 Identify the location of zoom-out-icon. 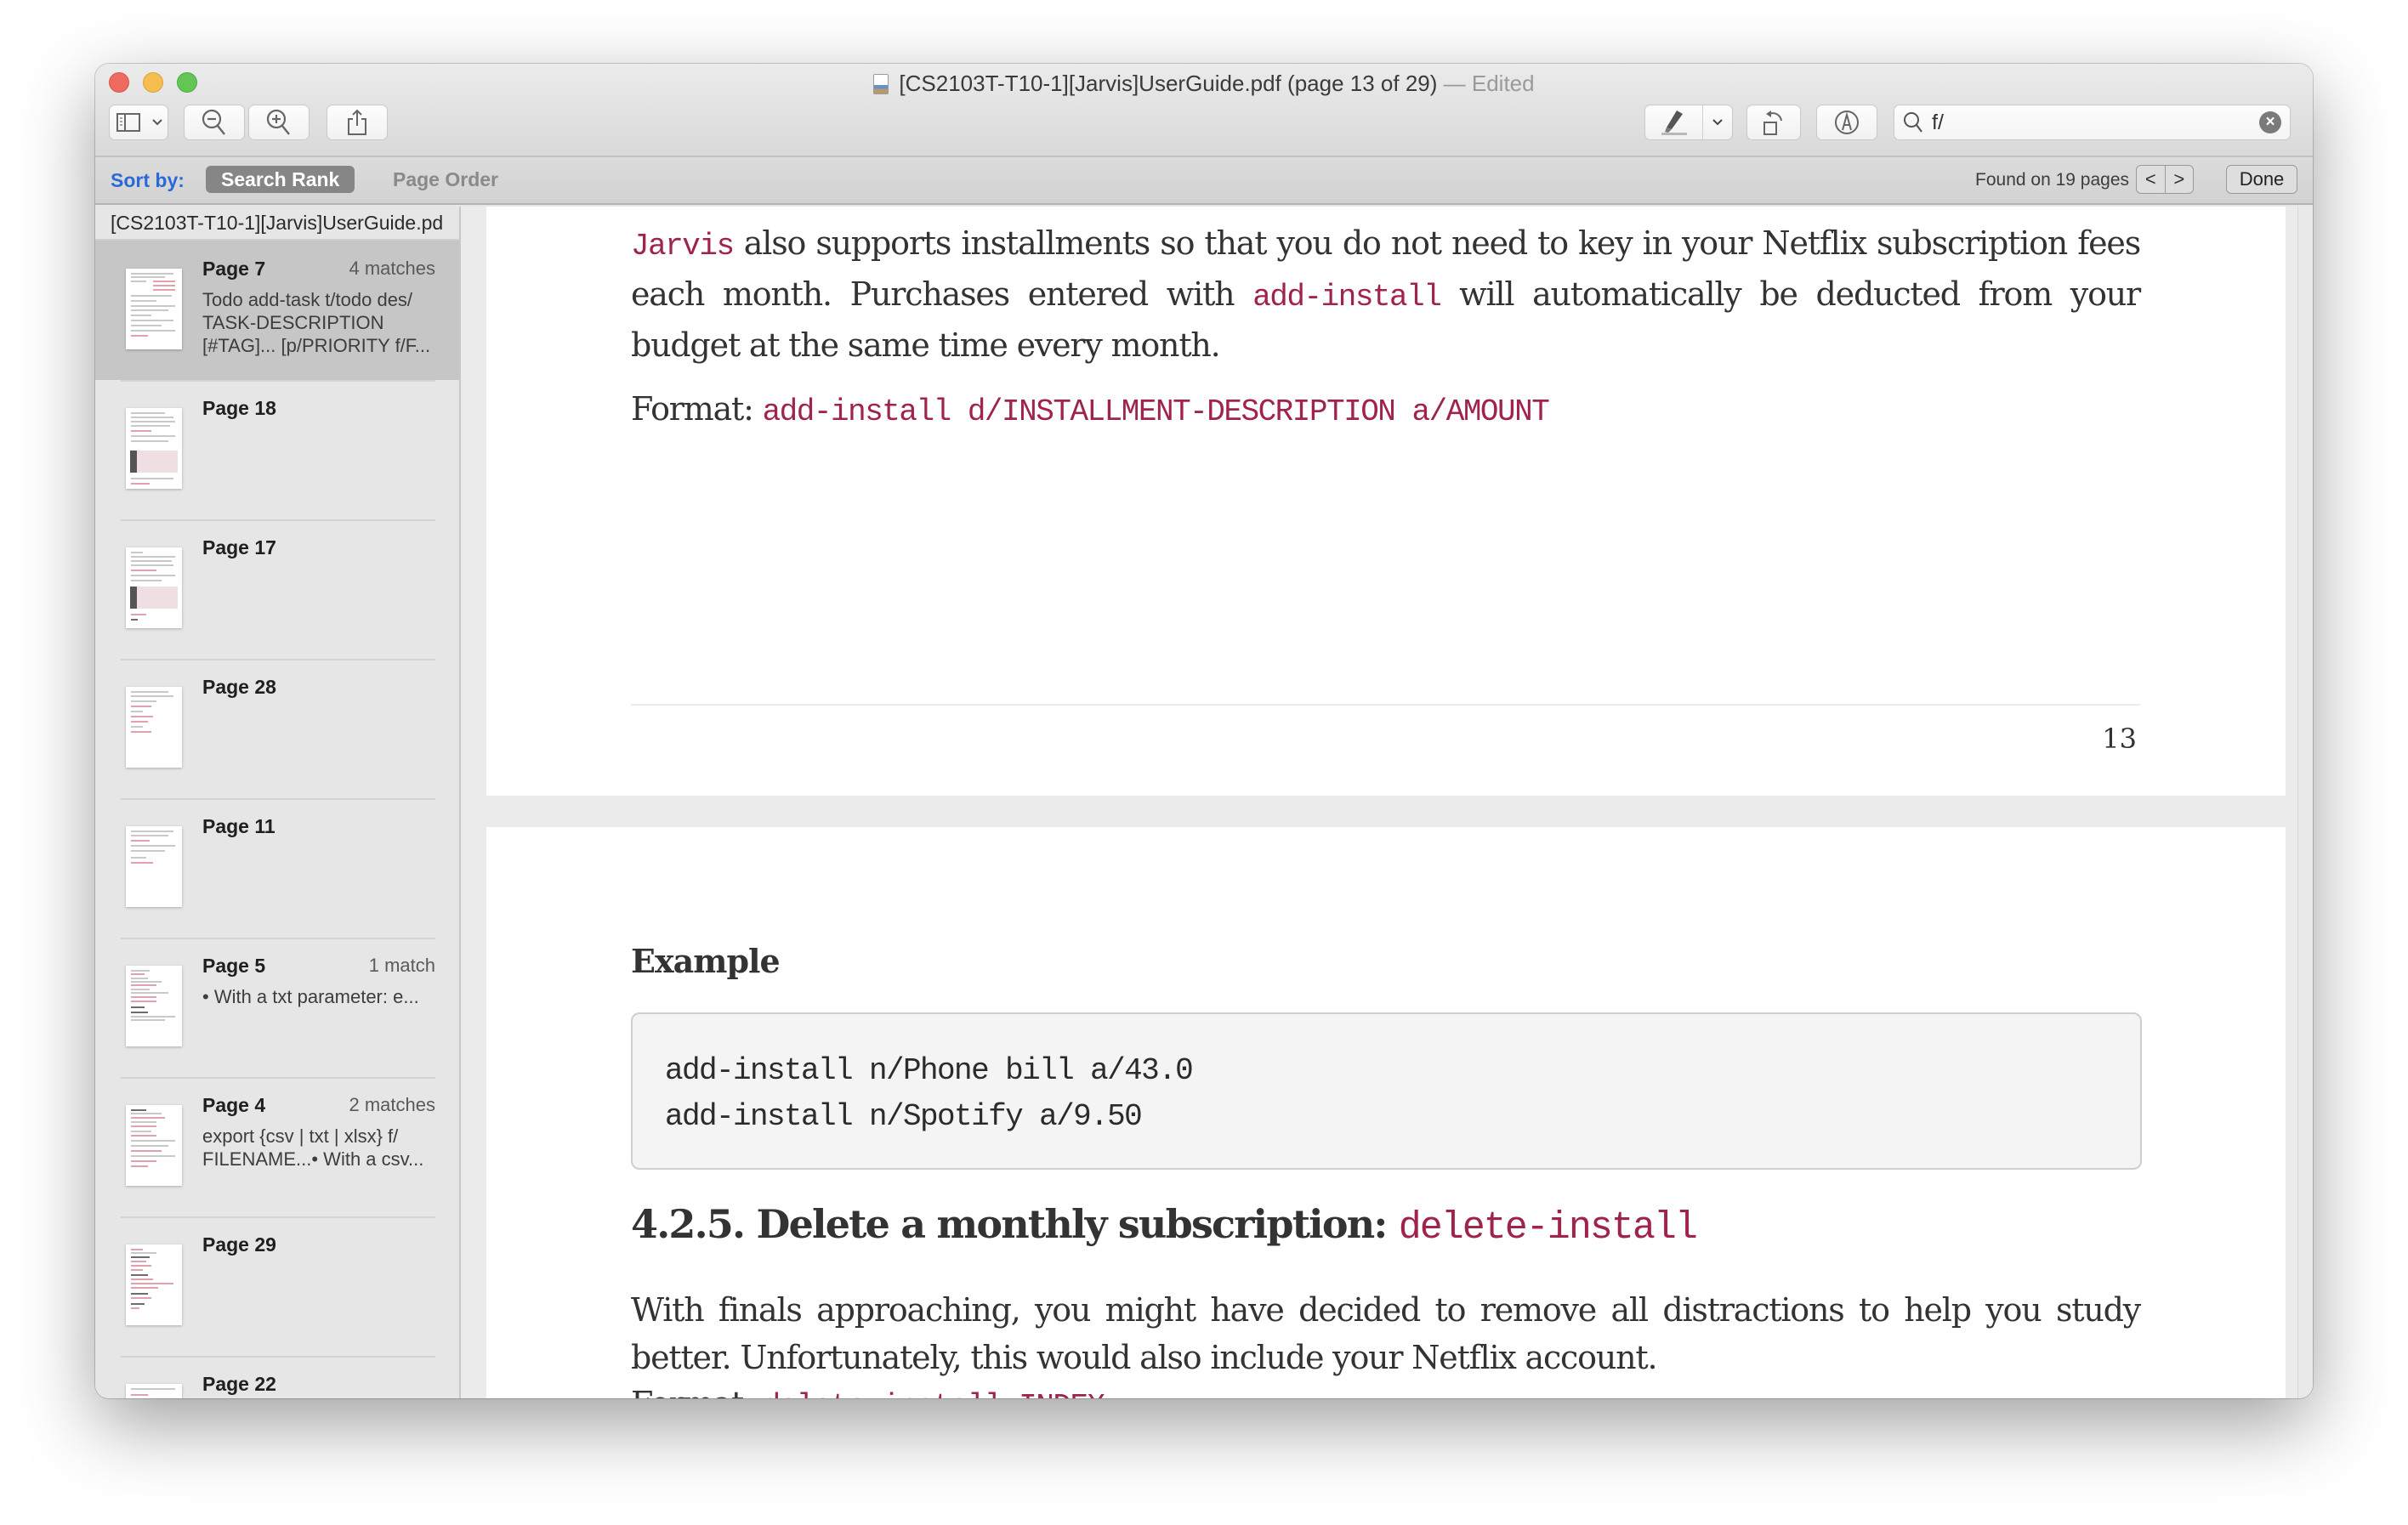
(213, 122).